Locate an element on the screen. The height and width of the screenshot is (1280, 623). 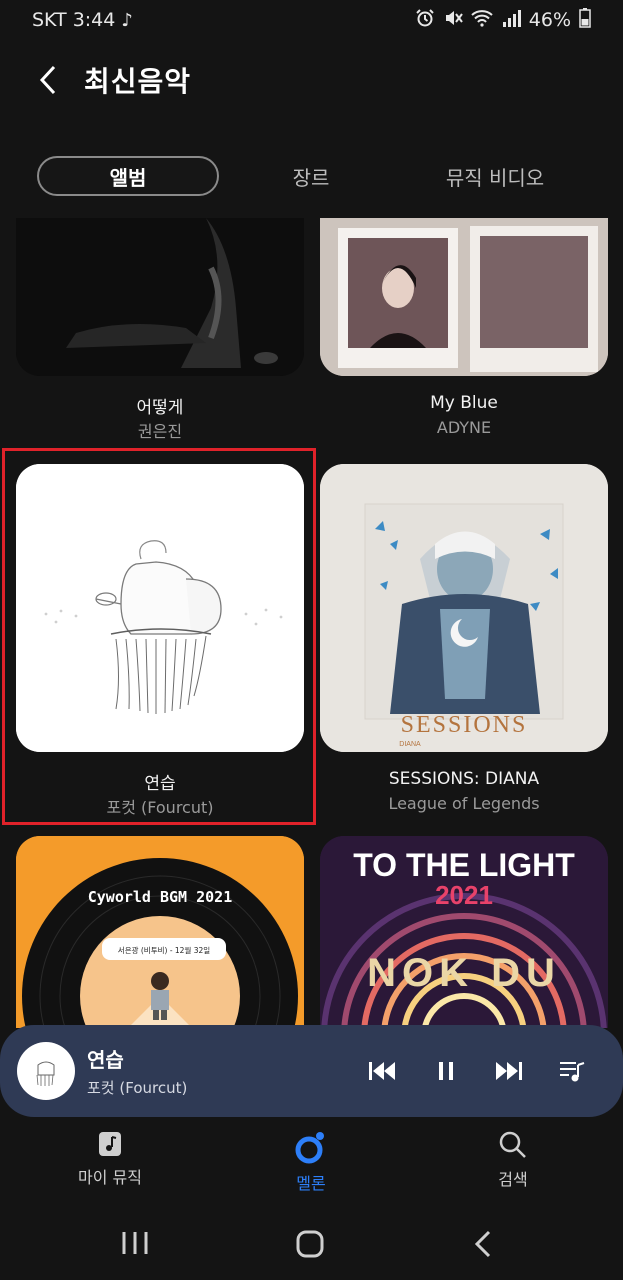
skip-previous-icon is located at coordinates (382, 1071).